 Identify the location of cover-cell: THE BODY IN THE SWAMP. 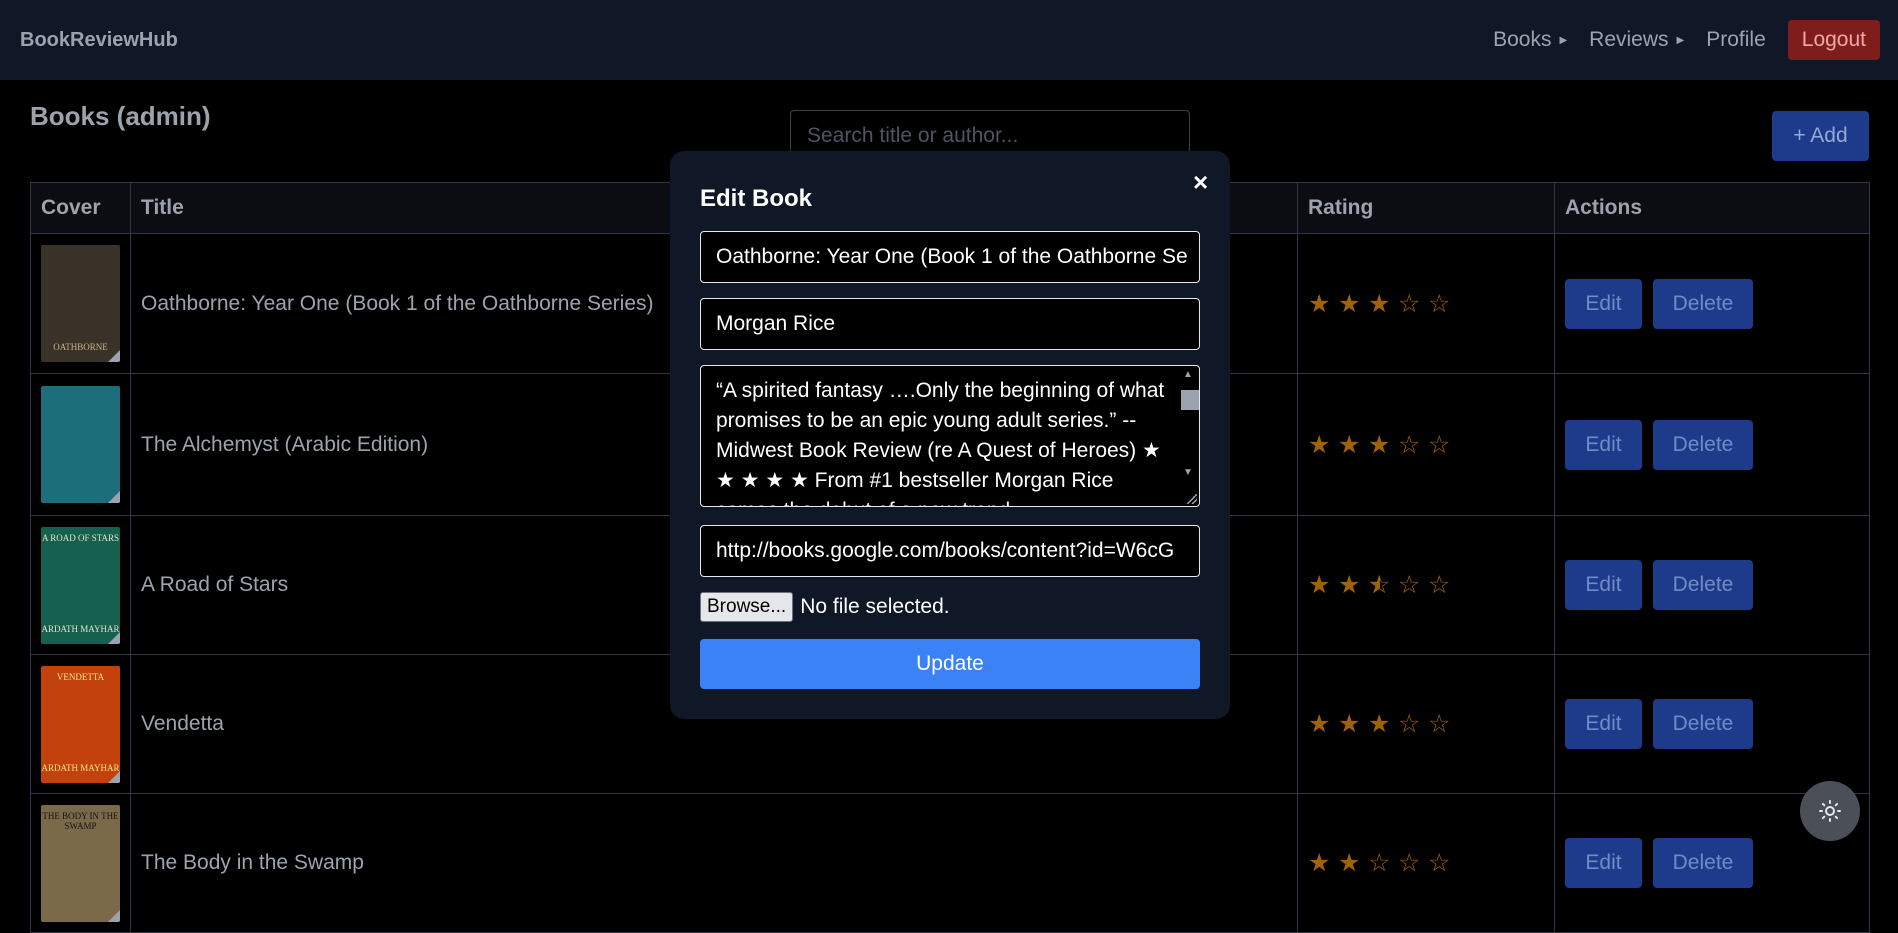
(80, 863).